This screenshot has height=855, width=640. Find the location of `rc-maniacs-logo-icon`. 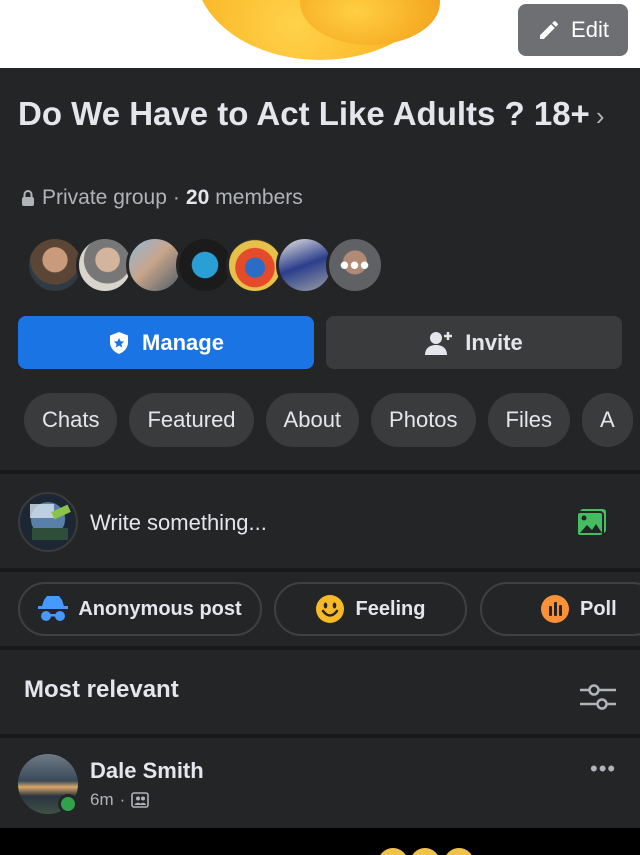

rc-maniacs-logo-icon is located at coordinates (50, 522).